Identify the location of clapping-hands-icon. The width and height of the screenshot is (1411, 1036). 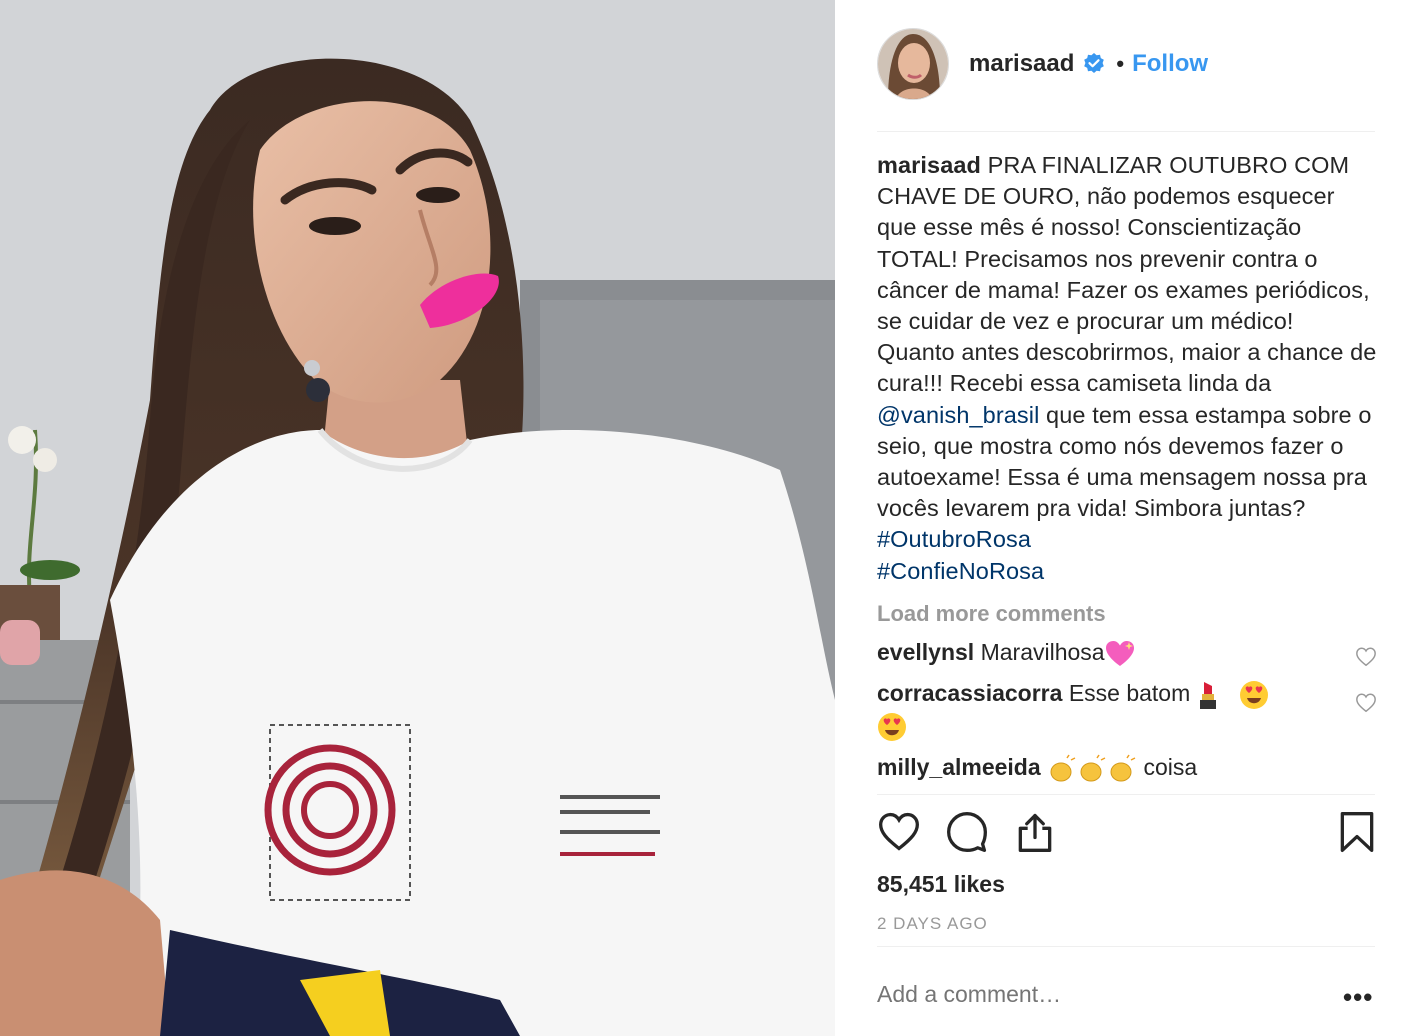
(1093, 768).